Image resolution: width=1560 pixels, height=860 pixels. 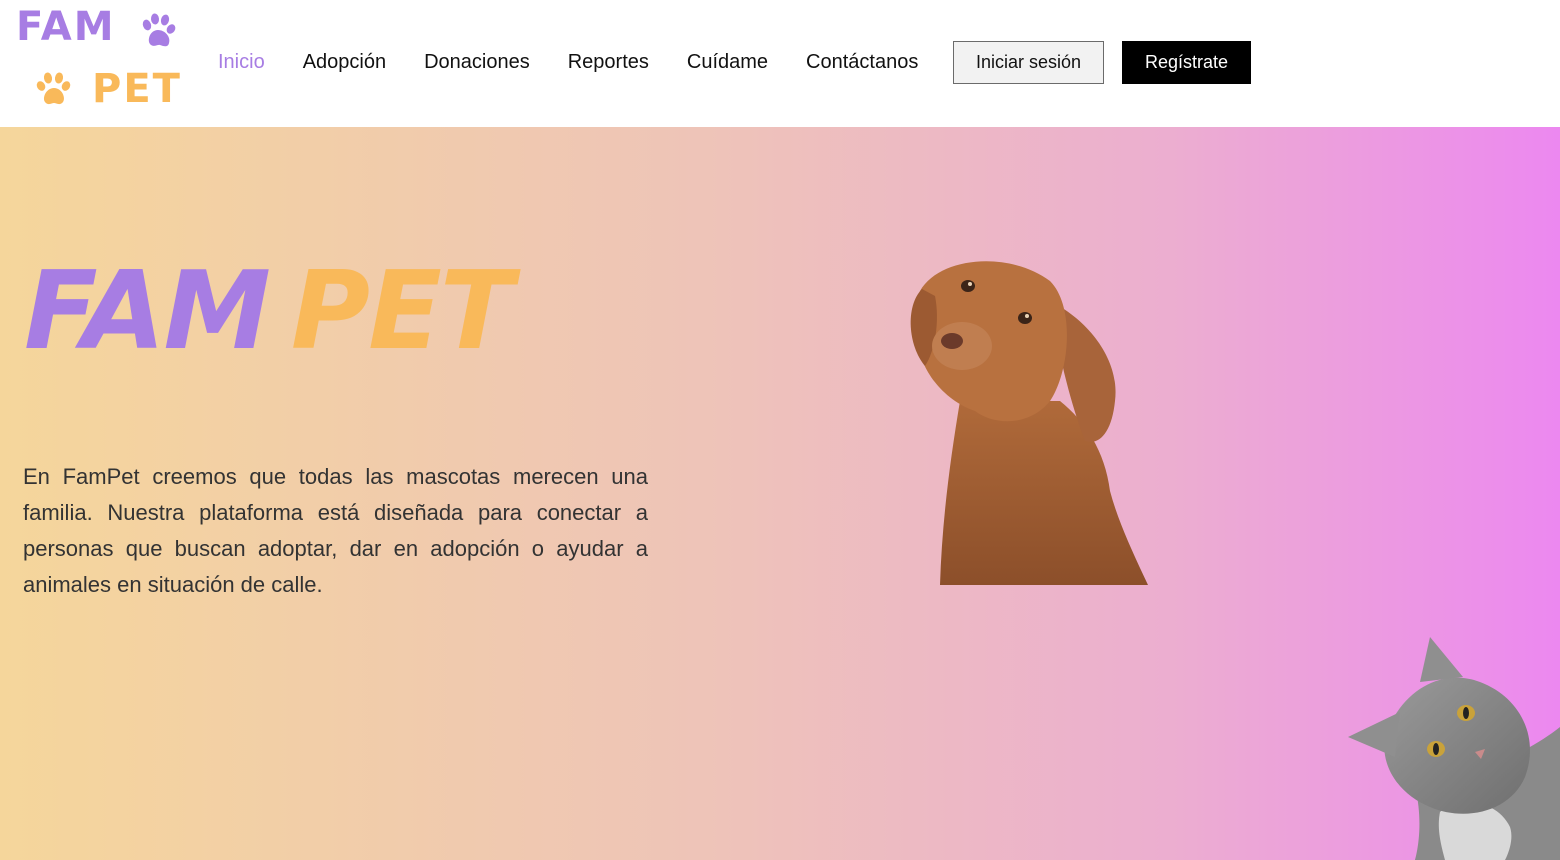 What do you see at coordinates (402, 311) in the screenshot?
I see `hero-title-pet: PET` at bounding box center [402, 311].